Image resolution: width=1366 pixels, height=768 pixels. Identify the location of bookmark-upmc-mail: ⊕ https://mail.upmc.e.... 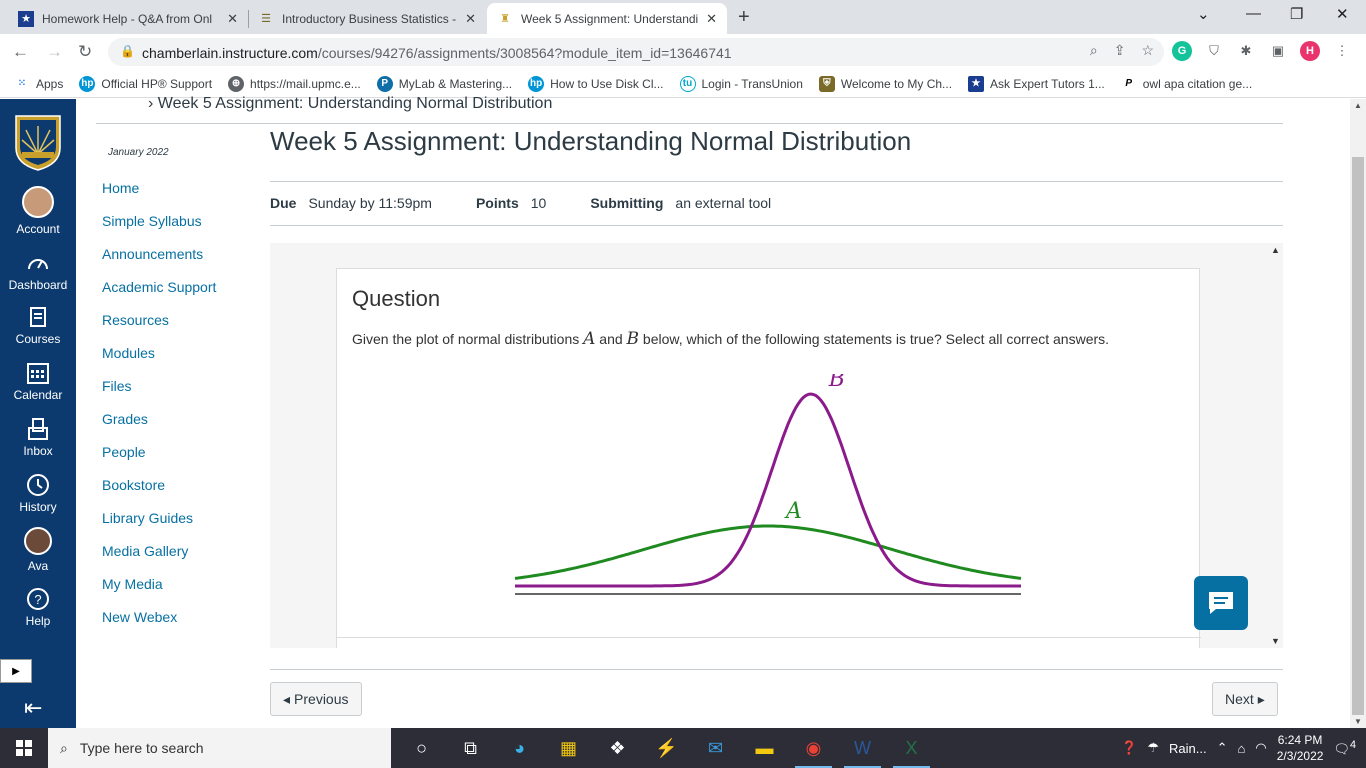
(294, 83).